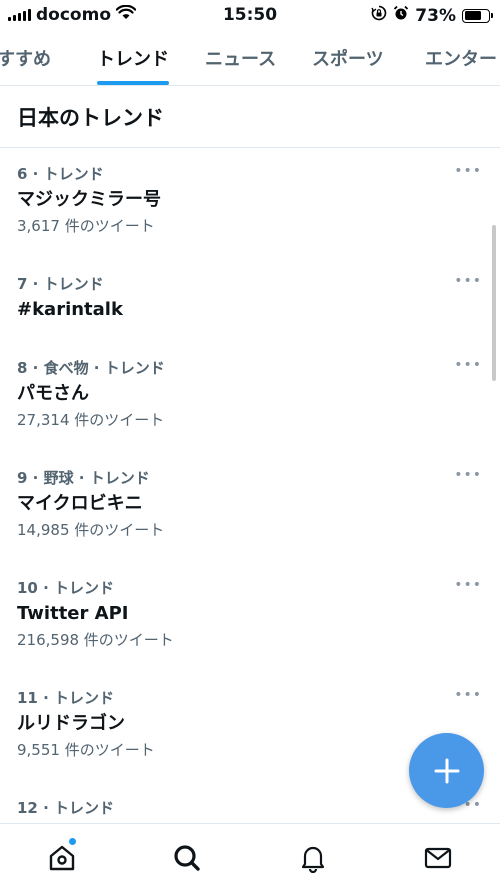 The image size is (500, 889). I want to click on trend-meta: 11 · トレンド, so click(66, 698).